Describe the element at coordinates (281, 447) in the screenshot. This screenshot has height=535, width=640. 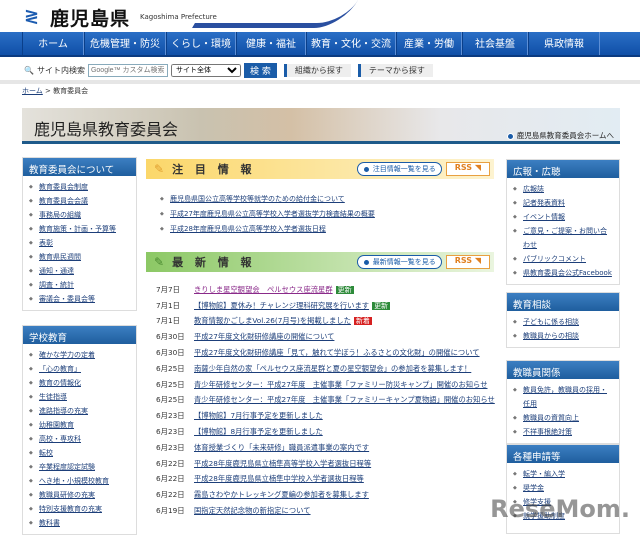
I see `news-link: 体育授業づくり「未来研修」職員派遣事業の案内です` at that location.